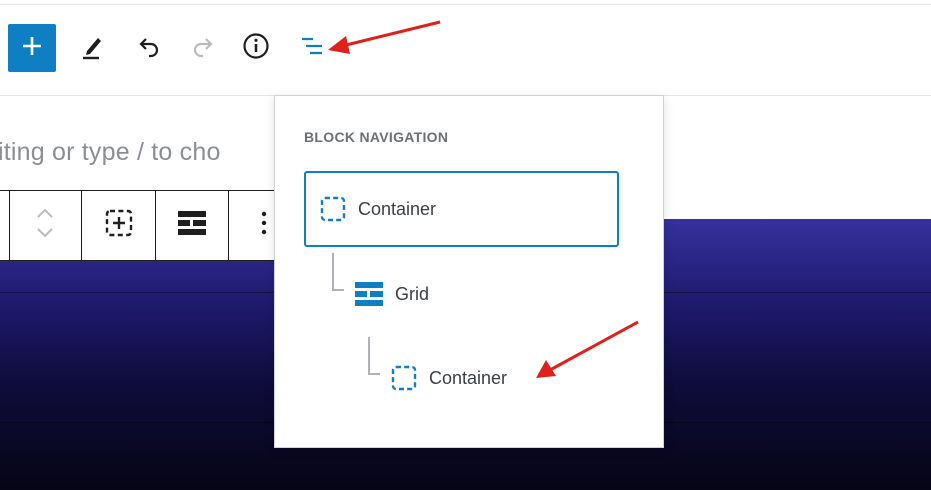  What do you see at coordinates (264, 225) in the screenshot?
I see `more-vertical-icon` at bounding box center [264, 225].